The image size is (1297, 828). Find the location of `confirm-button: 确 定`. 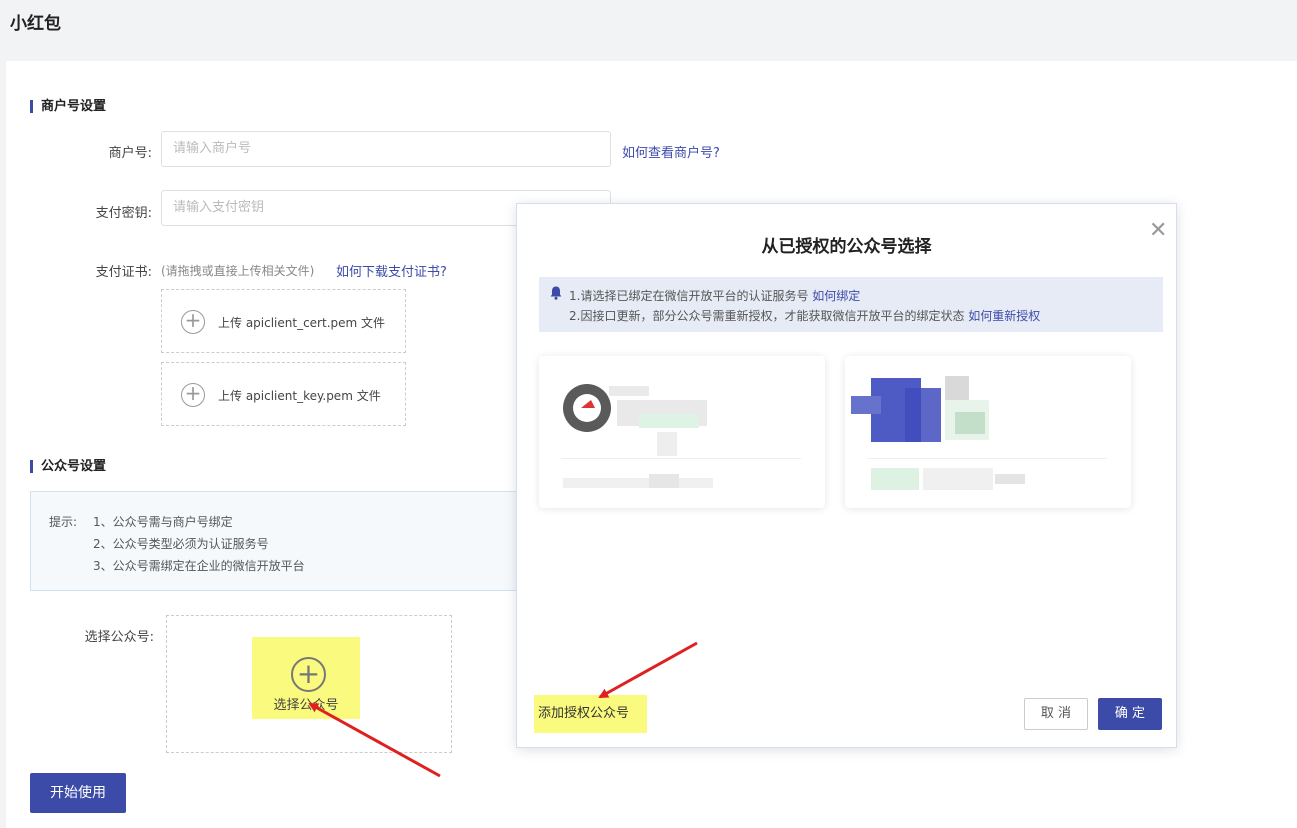

confirm-button: 确 定 is located at coordinates (1130, 714).